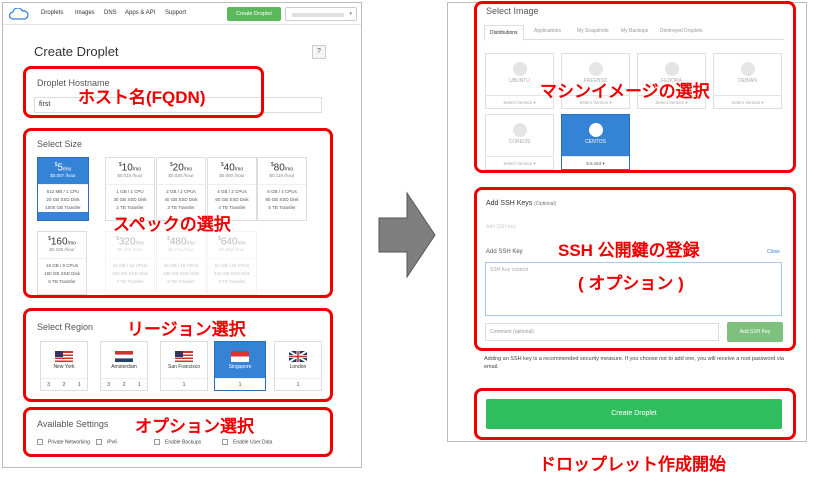 This screenshot has height=486, width=820. I want to click on account-dropdown: ▾, so click(321, 14).